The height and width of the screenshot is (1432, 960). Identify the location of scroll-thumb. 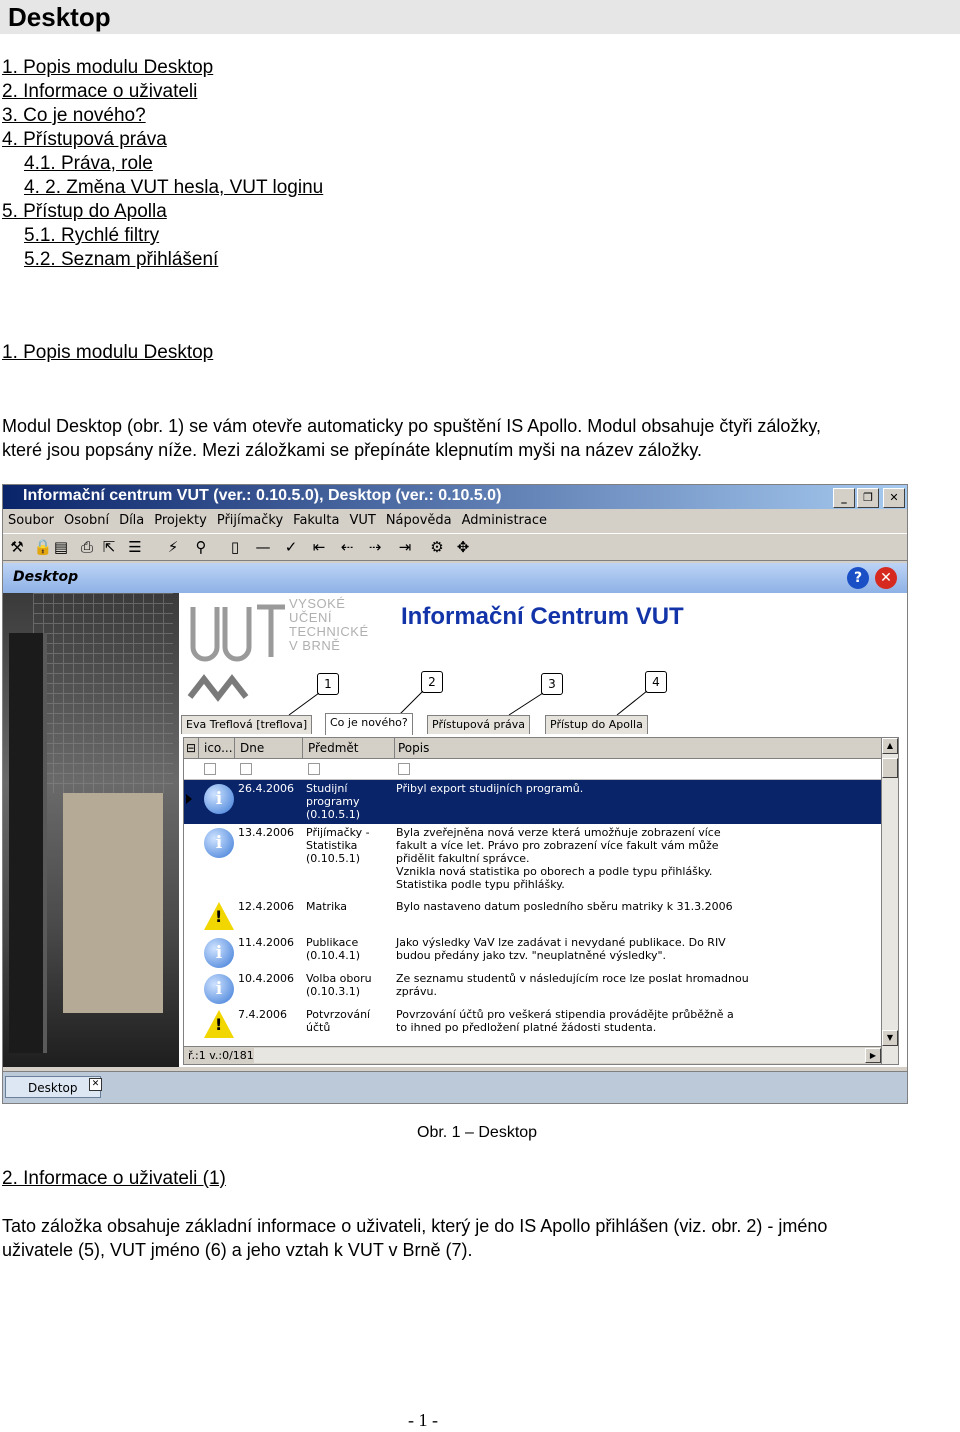
(890, 768).